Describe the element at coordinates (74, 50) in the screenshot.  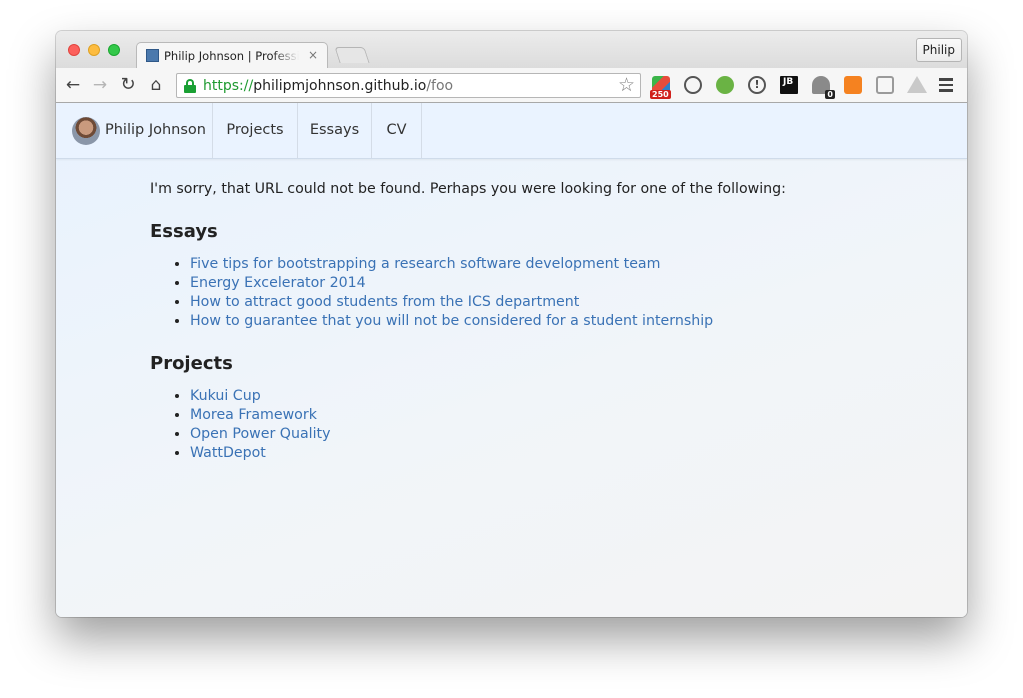
I see `window-close-button` at that location.